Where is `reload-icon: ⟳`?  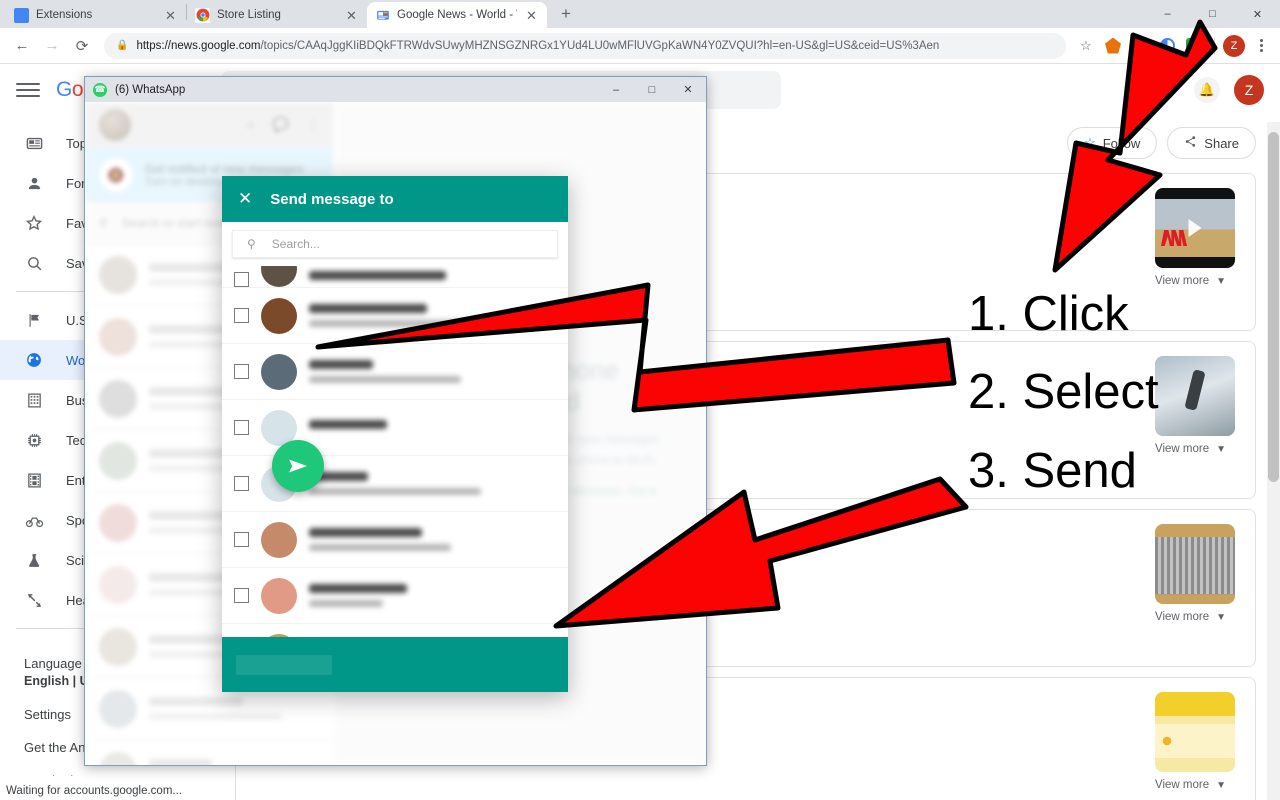
reload-icon: ⟳ is located at coordinates (82, 46).